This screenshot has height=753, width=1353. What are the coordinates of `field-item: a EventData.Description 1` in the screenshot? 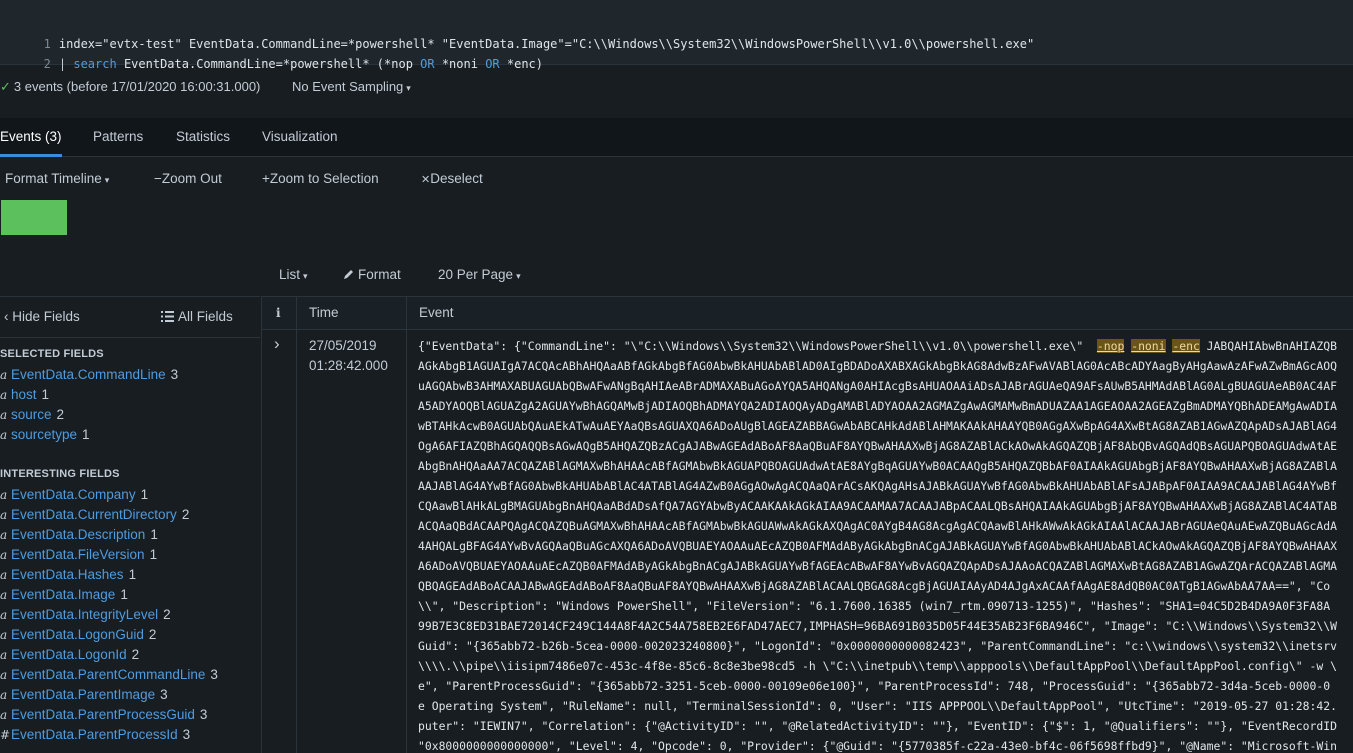 It's located at (79, 535).